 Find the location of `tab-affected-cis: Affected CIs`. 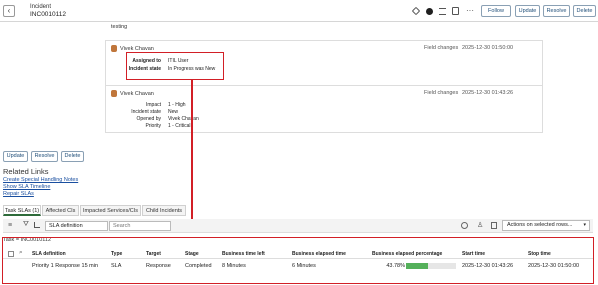

tab-affected-cis: Affected CIs is located at coordinates (60, 210).